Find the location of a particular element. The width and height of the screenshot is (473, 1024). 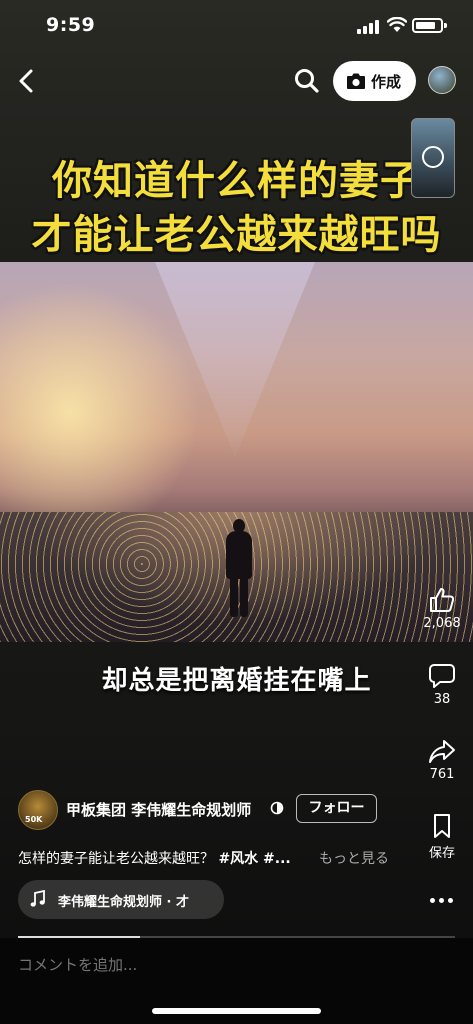

more-options-icon is located at coordinates (442, 900).